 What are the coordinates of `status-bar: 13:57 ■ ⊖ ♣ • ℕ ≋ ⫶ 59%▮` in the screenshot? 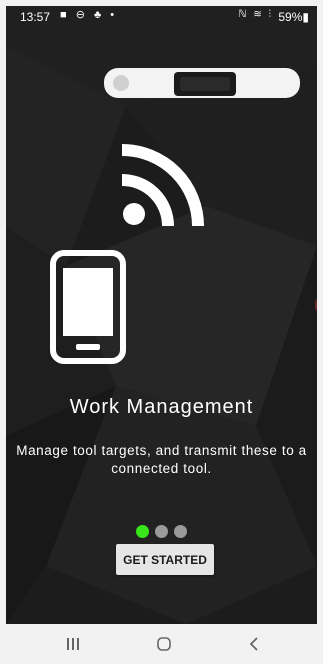 It's located at (161, 17).